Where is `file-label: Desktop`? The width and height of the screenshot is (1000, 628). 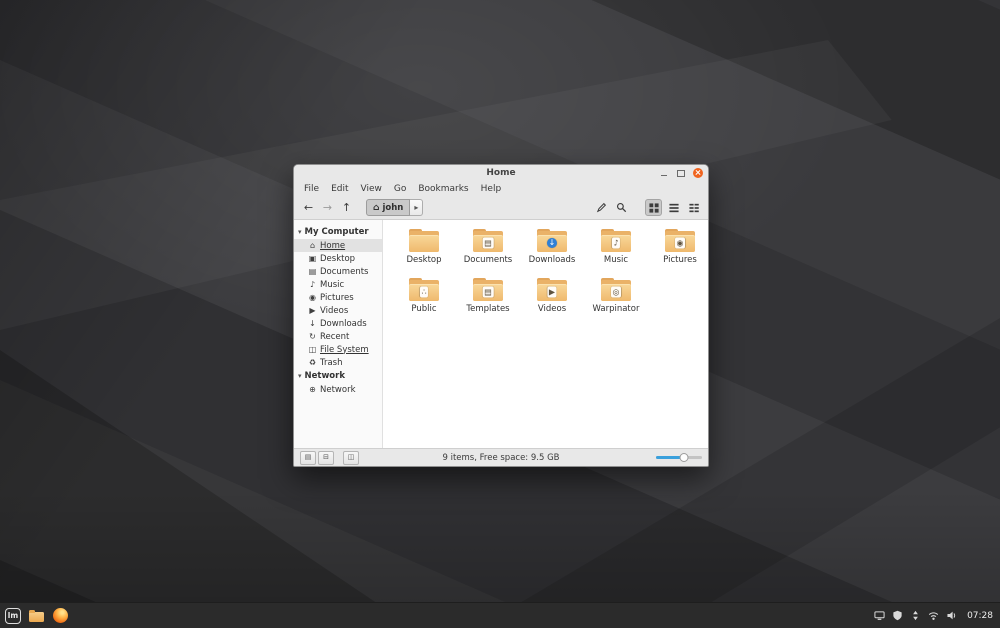 file-label: Desktop is located at coordinates (424, 260).